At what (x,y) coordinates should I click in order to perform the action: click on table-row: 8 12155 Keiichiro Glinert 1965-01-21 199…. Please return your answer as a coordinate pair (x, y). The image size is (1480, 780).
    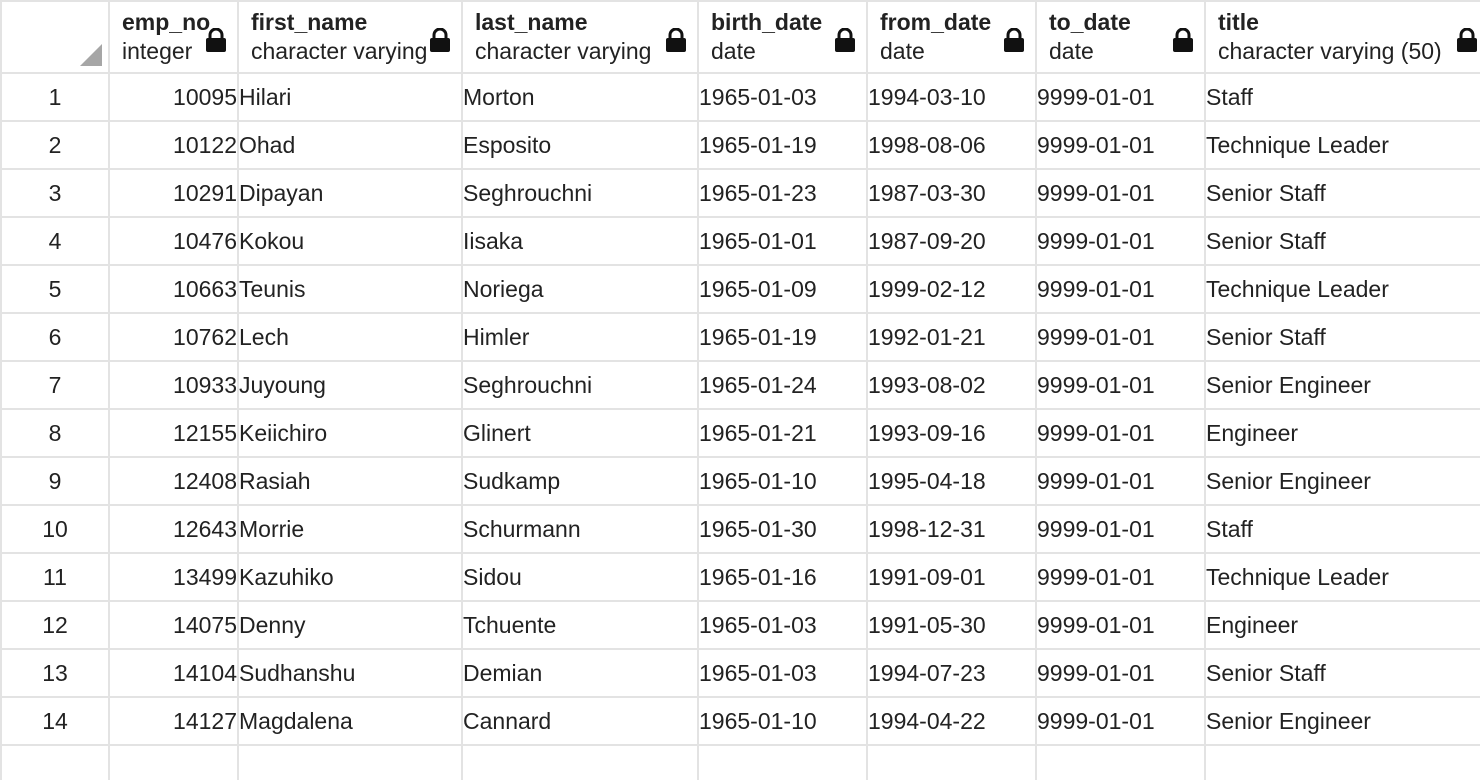
    Looking at the image, I should click on (740, 433).